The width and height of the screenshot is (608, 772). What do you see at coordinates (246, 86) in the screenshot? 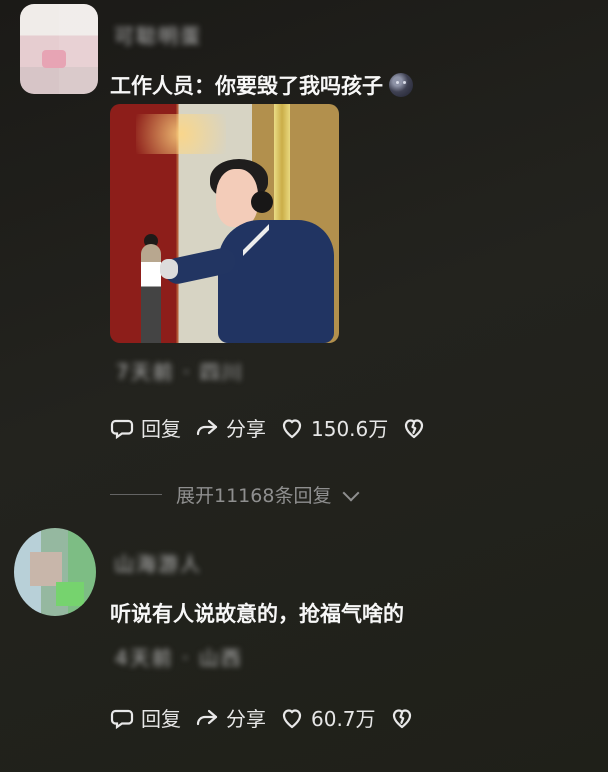
I see `comment-text-1-value: 工作人员：你要毁了我吗孩子` at bounding box center [246, 86].